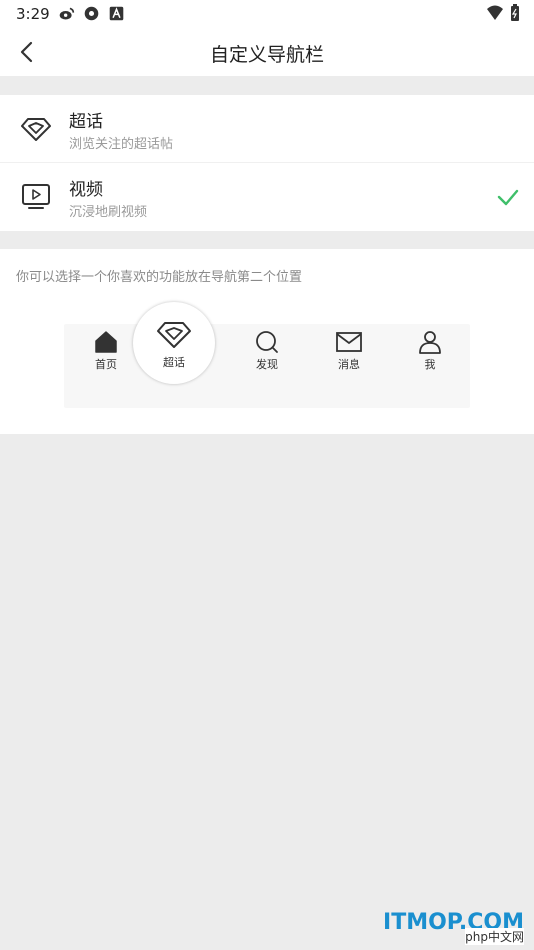 Image resolution: width=534 pixels, height=950 pixels. I want to click on option-title: 超话, so click(86, 122).